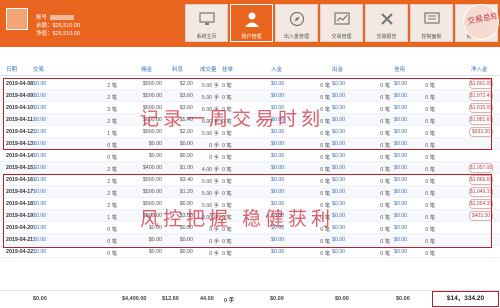  What do you see at coordinates (337, 69) in the screenshot?
I see `col-withdraw: 出金` at bounding box center [337, 69].